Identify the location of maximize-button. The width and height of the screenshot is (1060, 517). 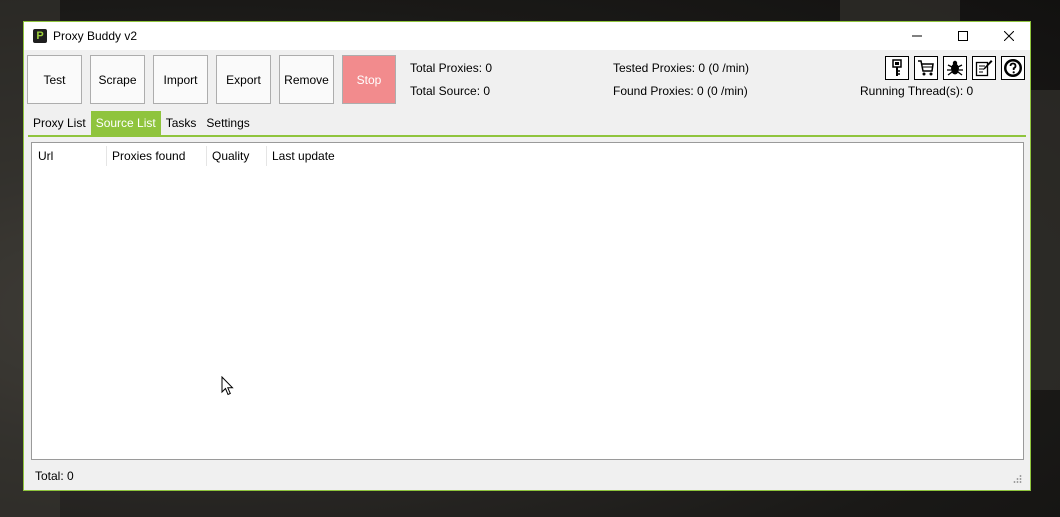
(963, 36).